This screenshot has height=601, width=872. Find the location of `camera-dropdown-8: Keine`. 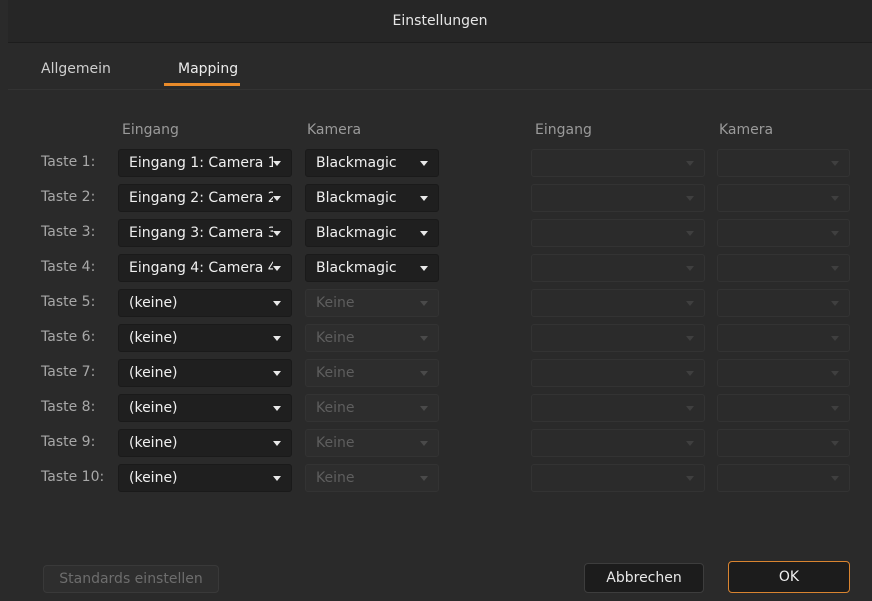

camera-dropdown-8: Keine is located at coordinates (372, 408).